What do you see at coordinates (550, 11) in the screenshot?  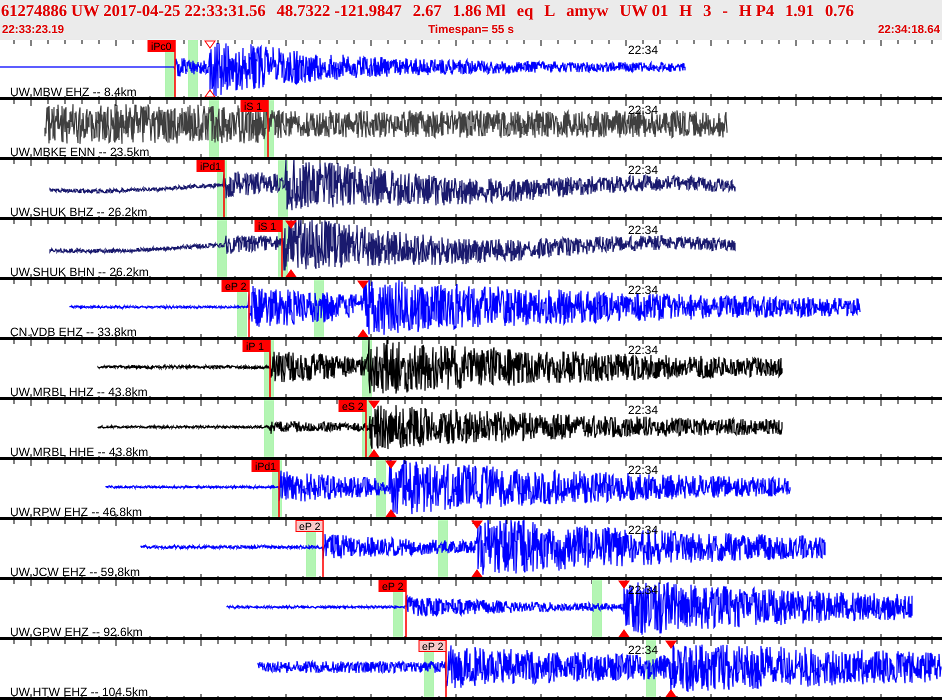 I see `event-field: L` at bounding box center [550, 11].